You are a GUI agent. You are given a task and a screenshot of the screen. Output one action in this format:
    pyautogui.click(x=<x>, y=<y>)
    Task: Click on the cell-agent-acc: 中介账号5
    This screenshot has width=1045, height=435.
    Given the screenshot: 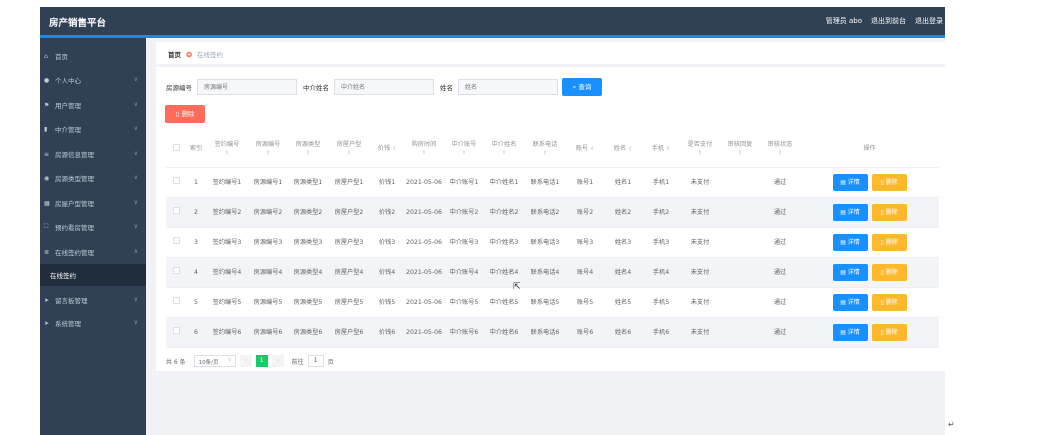 What is the action you would take?
    pyautogui.click(x=464, y=302)
    